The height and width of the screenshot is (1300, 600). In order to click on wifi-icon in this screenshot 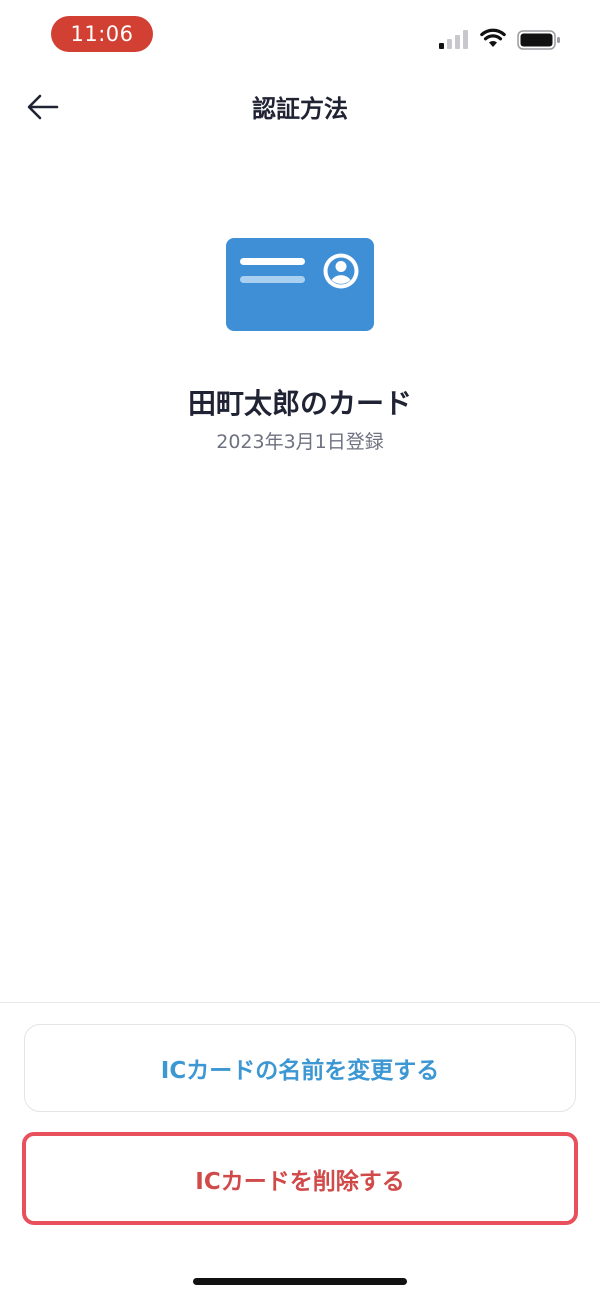, I will do `click(493, 37)`.